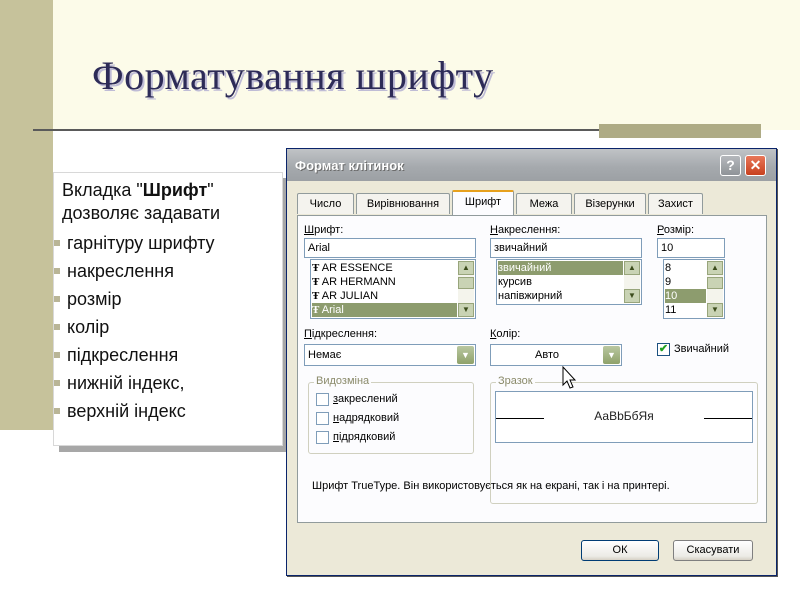 The height and width of the screenshot is (600, 800). I want to click on font-label: Шрифт:, so click(324, 230).